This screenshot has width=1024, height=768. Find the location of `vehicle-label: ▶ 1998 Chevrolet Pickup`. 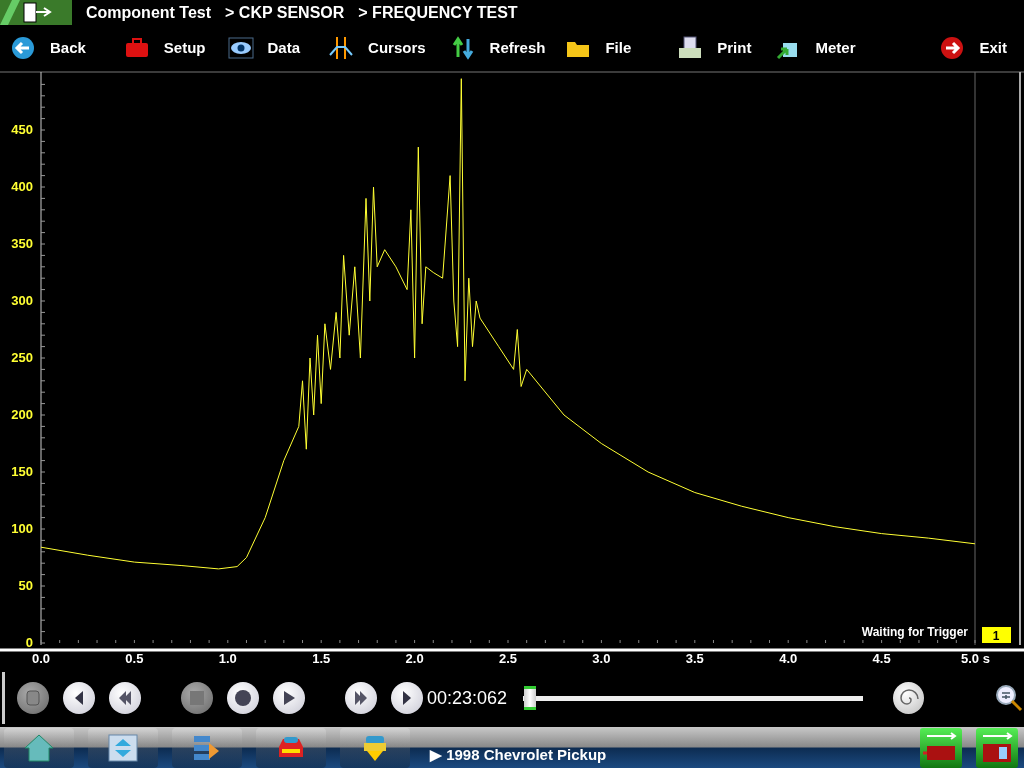

vehicle-label: ▶ 1998 Chevrolet Pickup is located at coordinates (519, 754).